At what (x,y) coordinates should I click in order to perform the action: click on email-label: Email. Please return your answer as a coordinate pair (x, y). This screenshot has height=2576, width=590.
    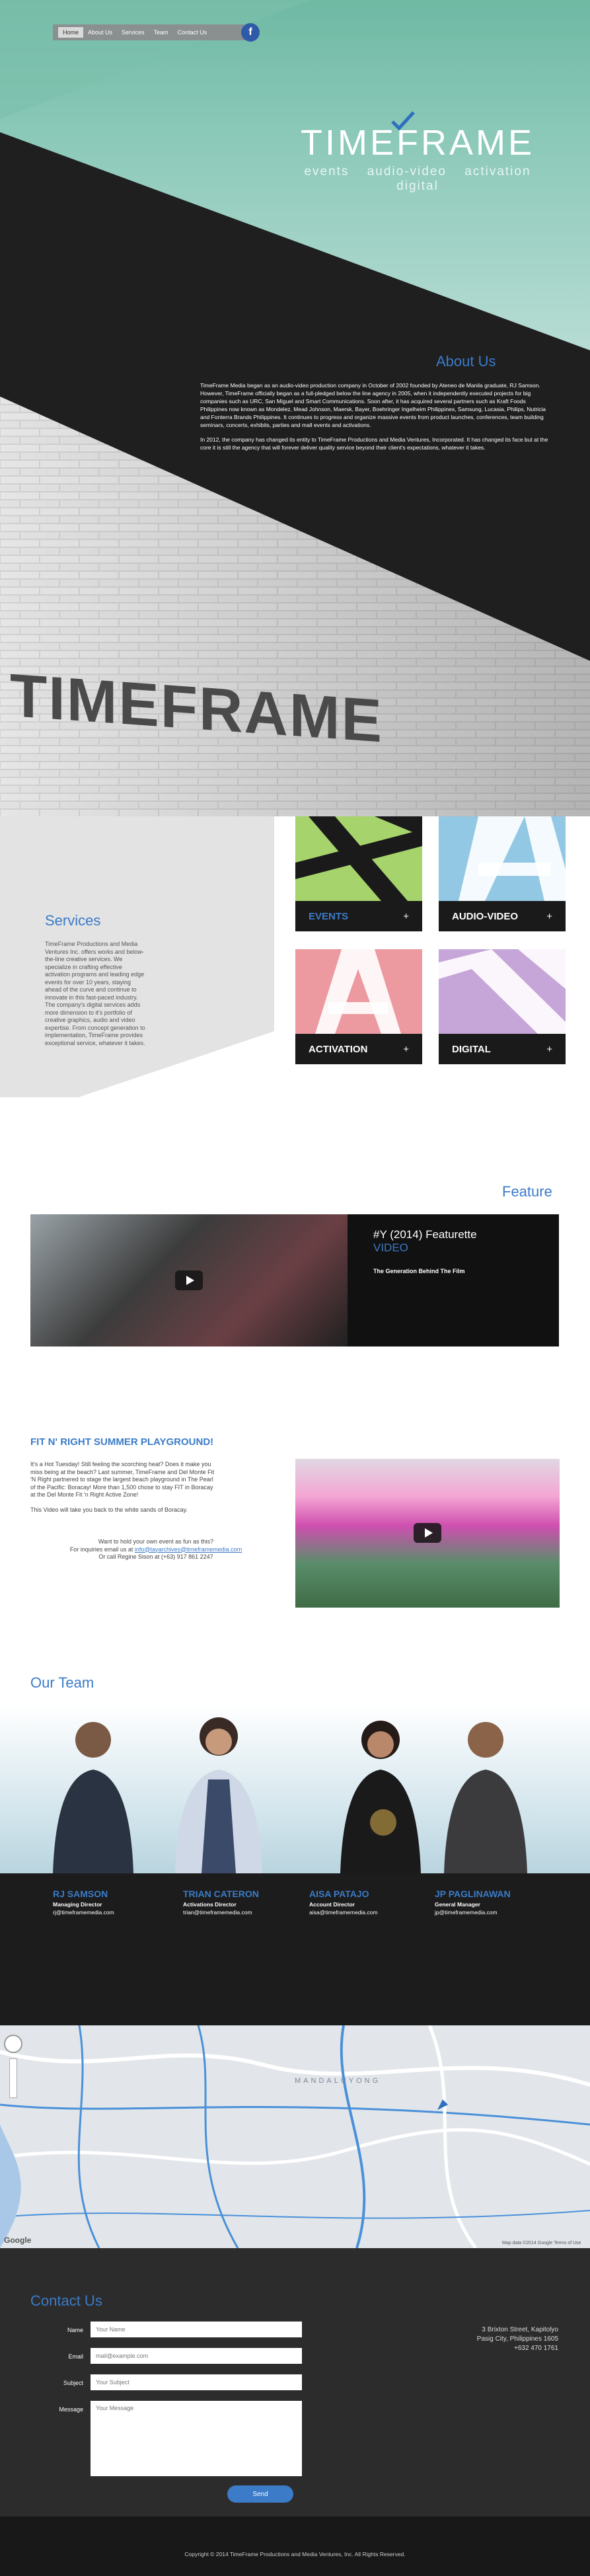
    Looking at the image, I should click on (75, 2356).